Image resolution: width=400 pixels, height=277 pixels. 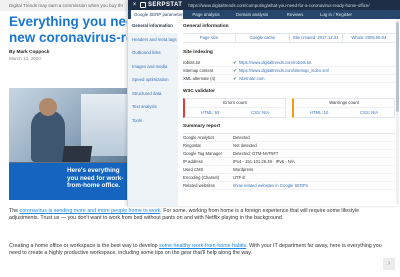 I want to click on errors-label: Errors count, so click(x=235, y=103).